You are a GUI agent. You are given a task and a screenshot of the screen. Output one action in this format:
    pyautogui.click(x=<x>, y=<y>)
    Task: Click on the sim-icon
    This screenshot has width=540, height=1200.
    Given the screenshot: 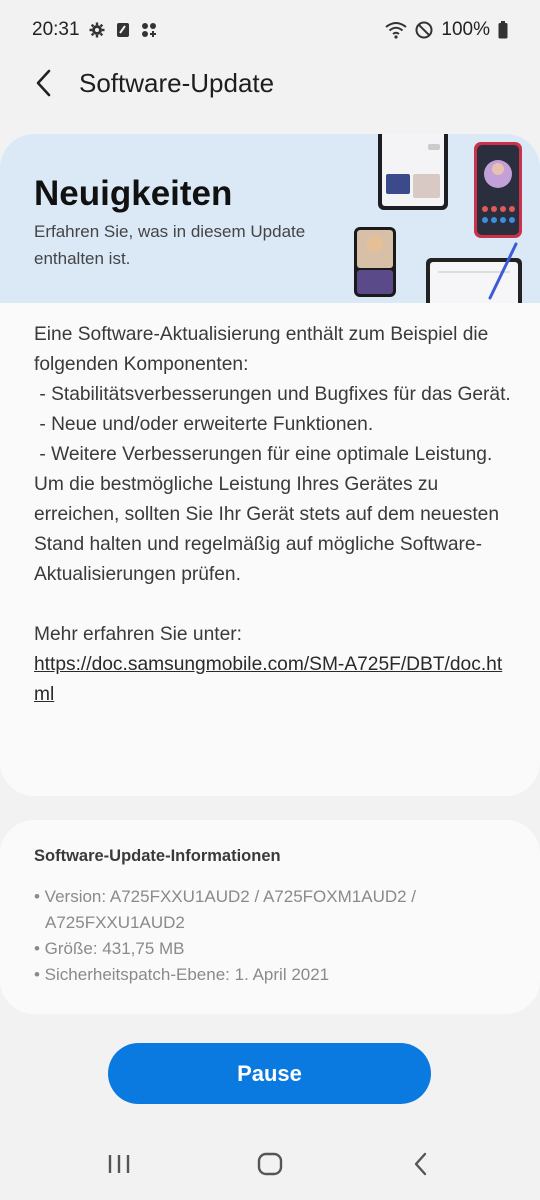 What is the action you would take?
    pyautogui.click(x=123, y=30)
    